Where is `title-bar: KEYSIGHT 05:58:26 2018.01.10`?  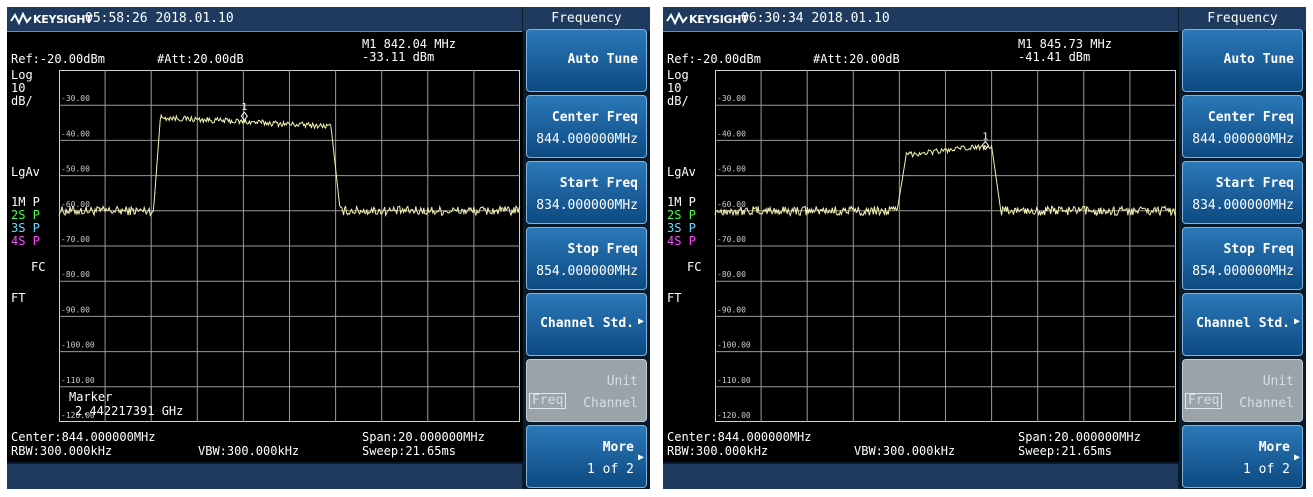 title-bar: KEYSIGHT 05:58:26 2018.01.10 is located at coordinates (264, 19).